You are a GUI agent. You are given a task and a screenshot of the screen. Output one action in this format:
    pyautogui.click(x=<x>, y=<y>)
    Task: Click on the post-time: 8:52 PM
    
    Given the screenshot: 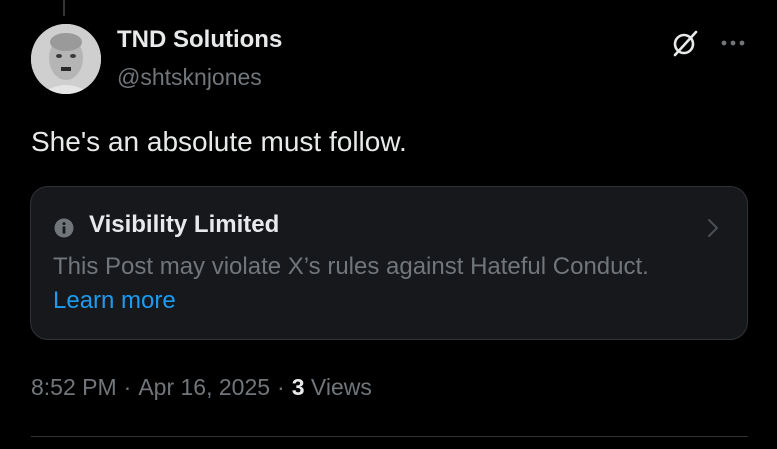 What is the action you would take?
    pyautogui.click(x=74, y=387)
    